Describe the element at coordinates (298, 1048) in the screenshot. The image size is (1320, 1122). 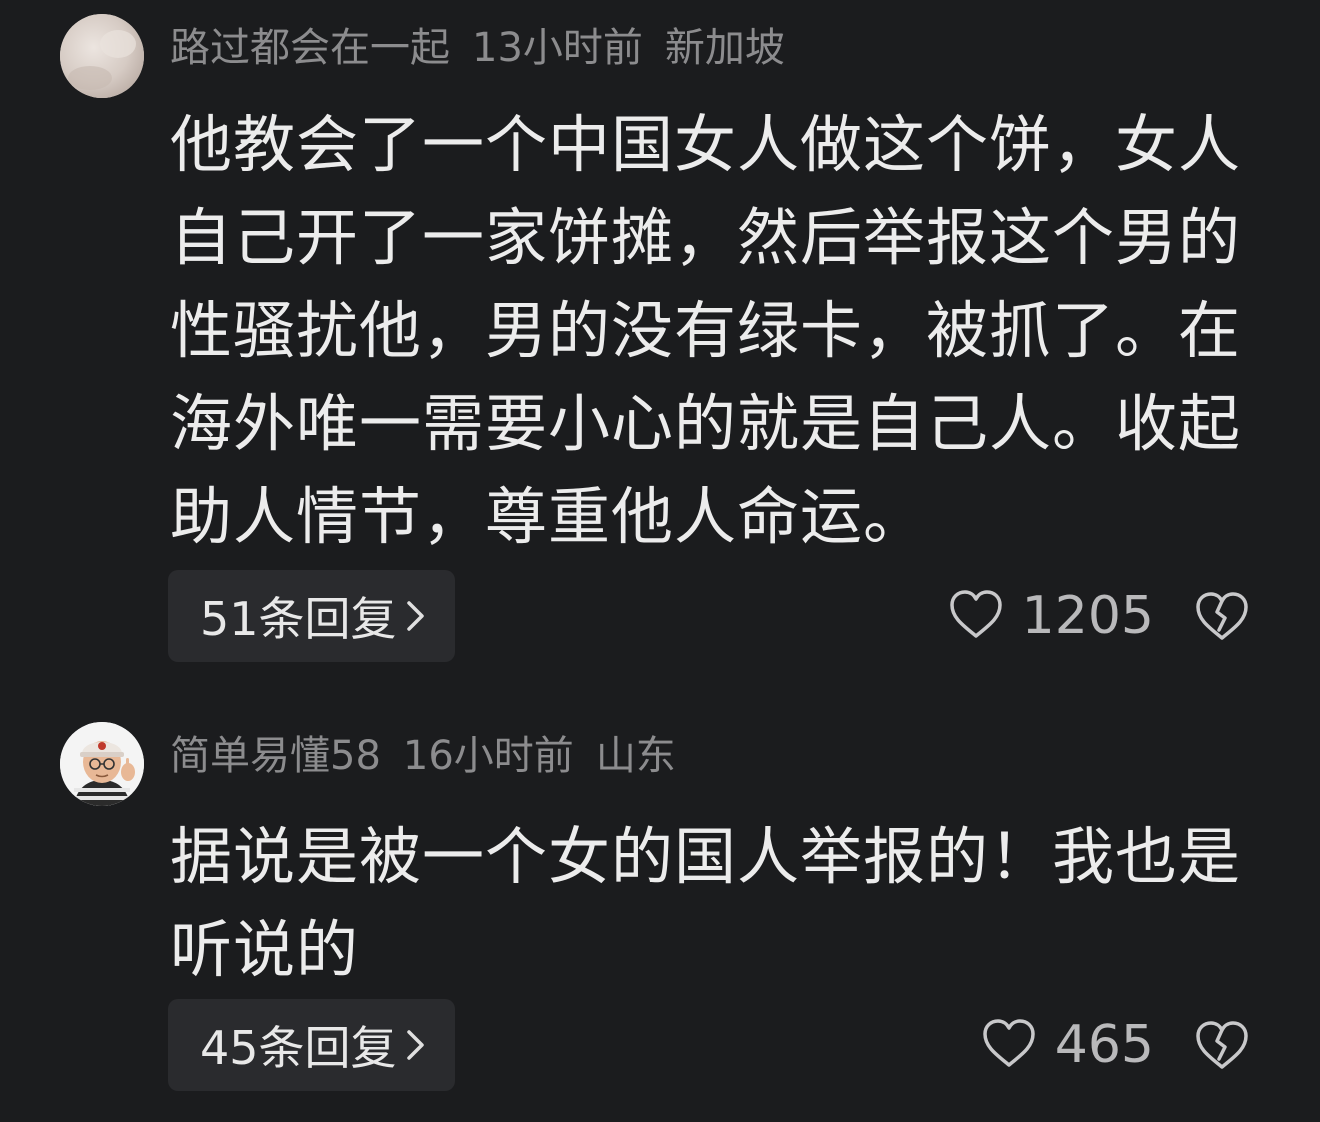
I see `replies-label: 45条回复` at that location.